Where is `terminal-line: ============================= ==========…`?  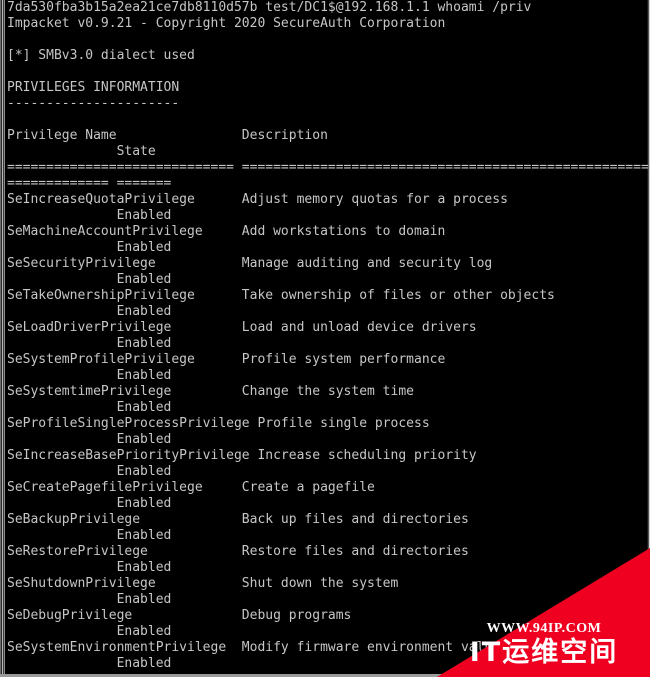
terminal-line: ============================= ==========… is located at coordinates (328, 167).